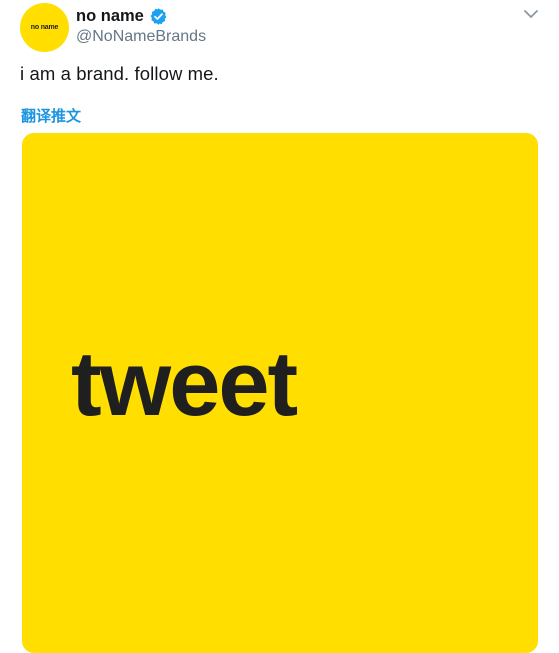  I want to click on avatar-logo-text: no name, so click(44, 27).